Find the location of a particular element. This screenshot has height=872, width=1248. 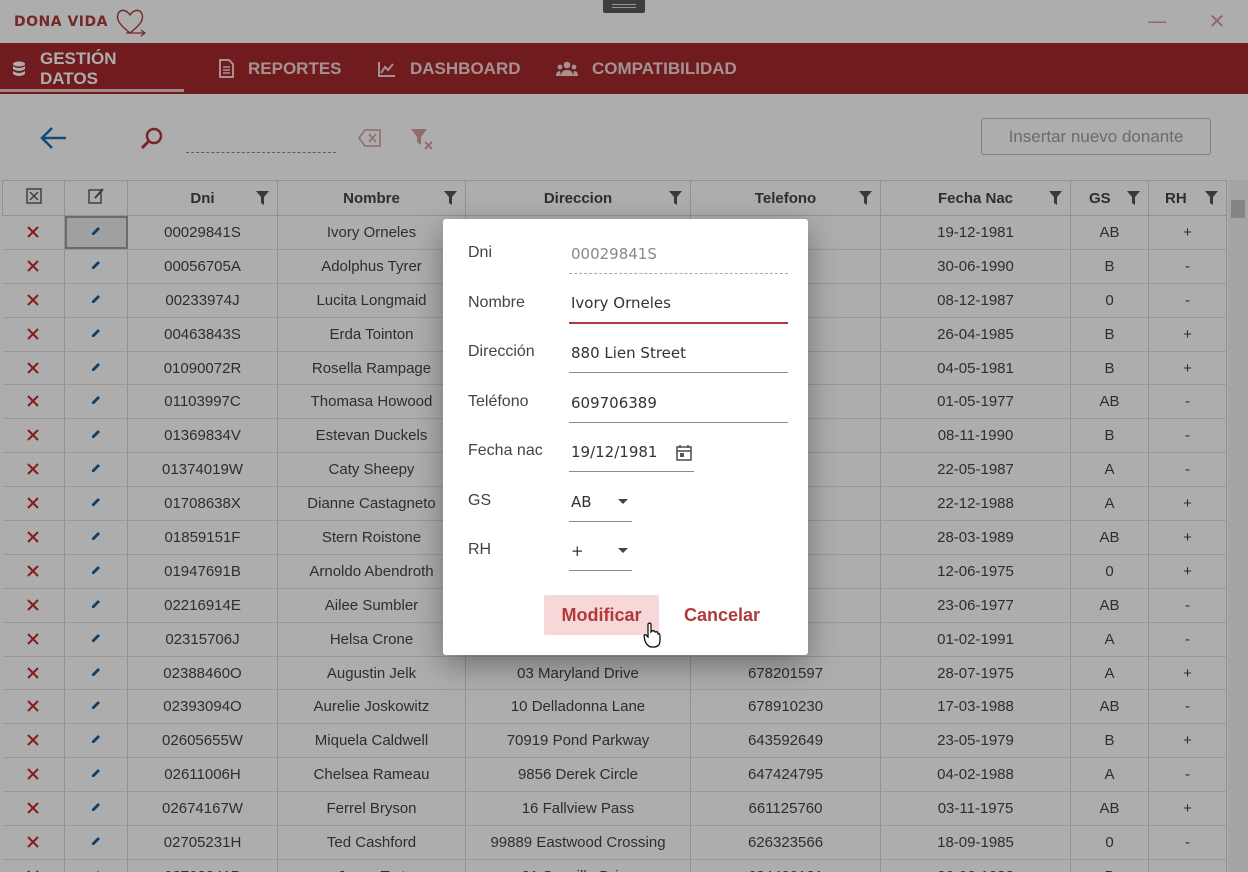

direccion-row: Dirección 880 Lien Street is located at coordinates (628, 353).